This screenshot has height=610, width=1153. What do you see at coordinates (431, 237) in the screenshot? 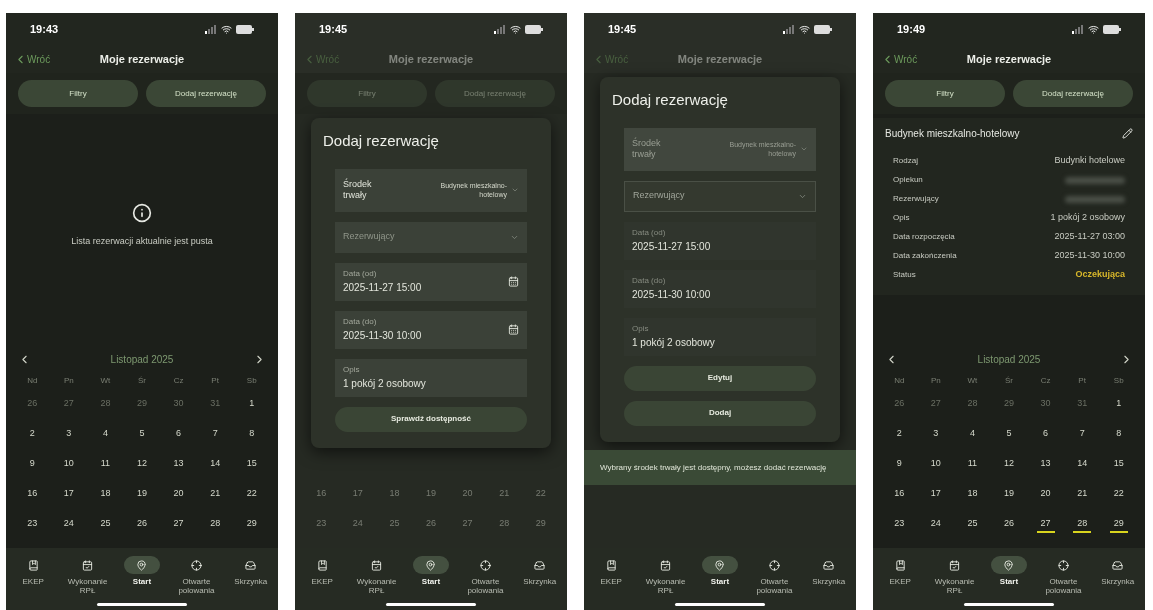
I see `select-field: Rezerwujący` at bounding box center [431, 237].